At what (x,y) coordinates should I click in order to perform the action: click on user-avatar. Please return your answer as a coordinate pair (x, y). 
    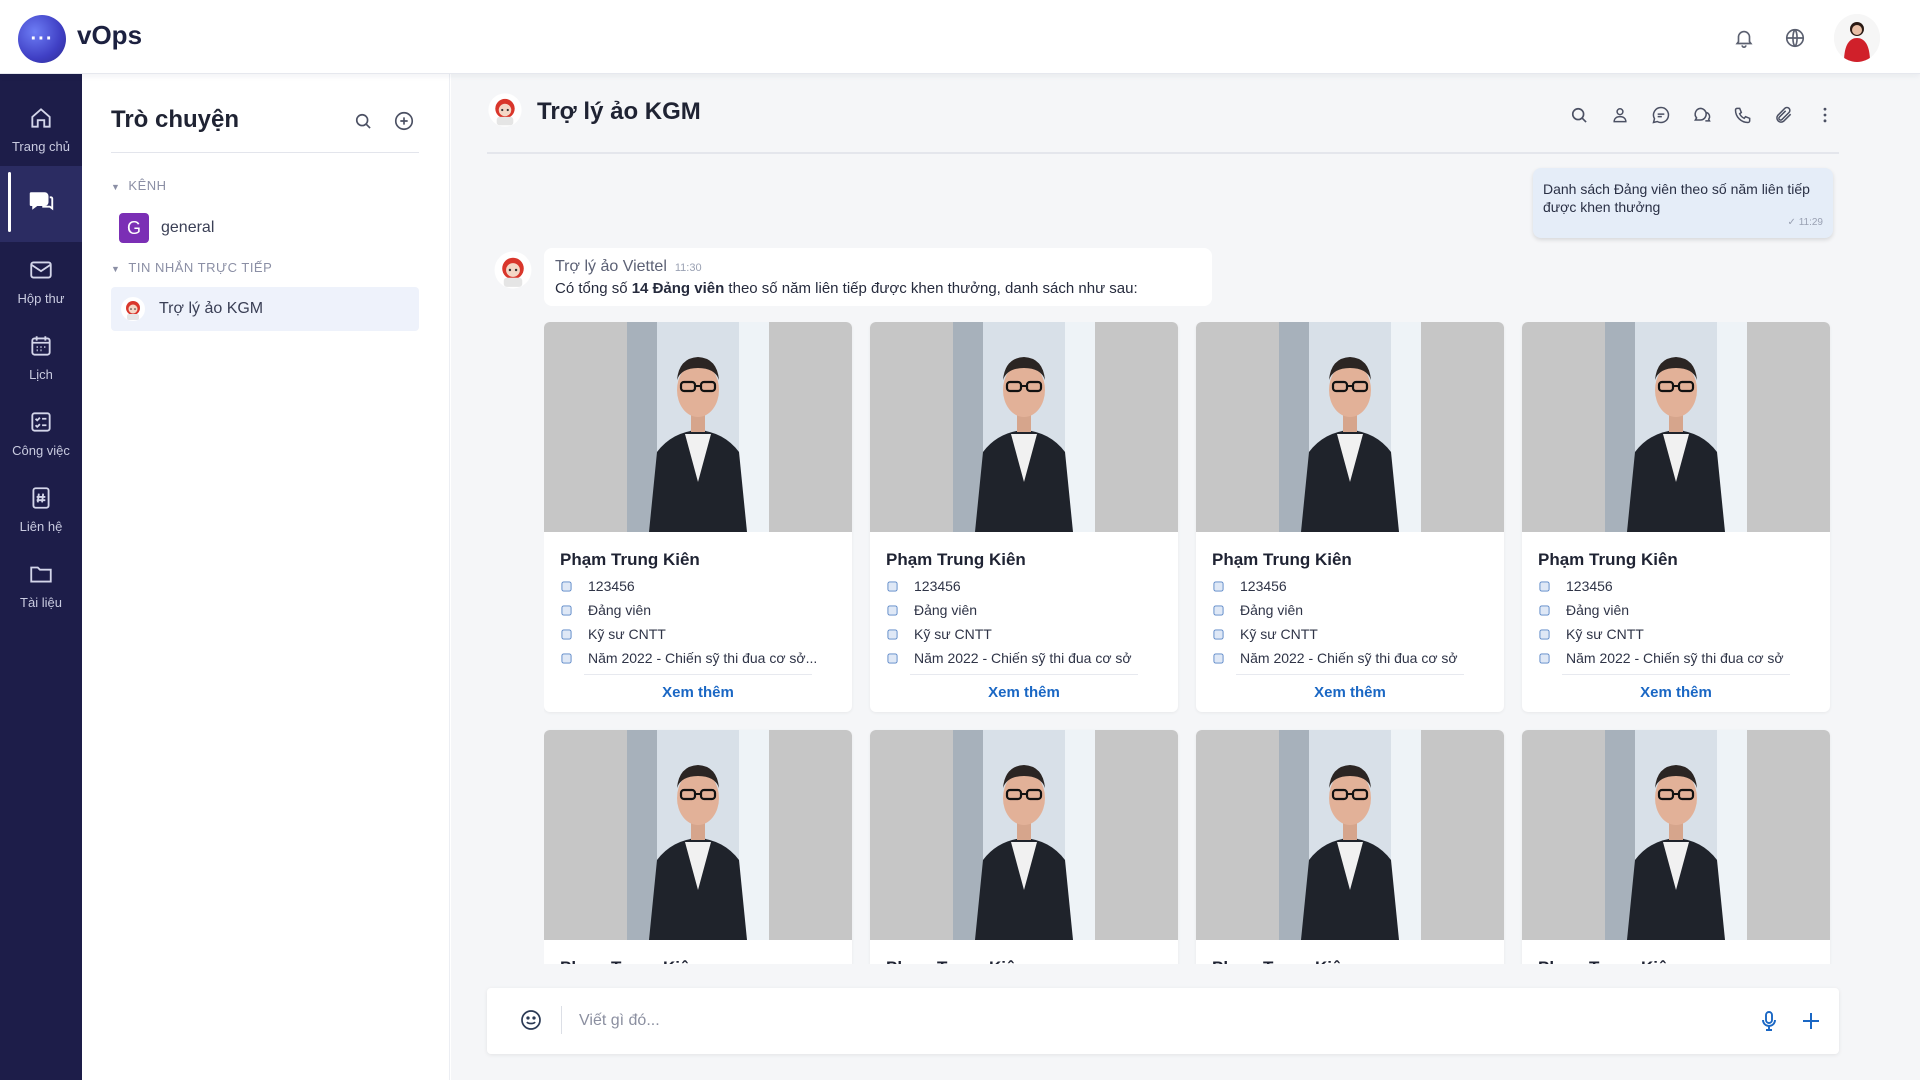
    Looking at the image, I should click on (1857, 38).